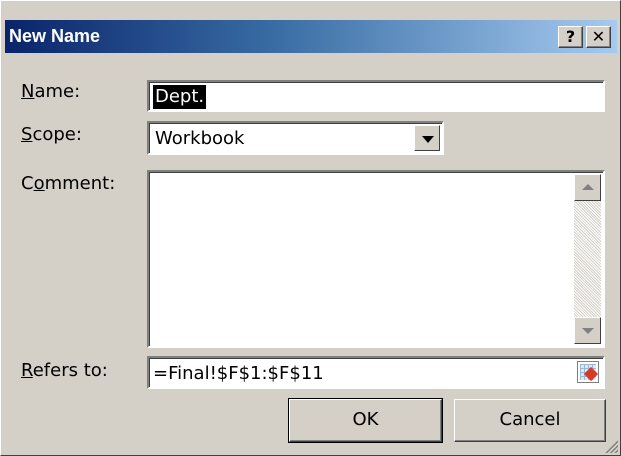  I want to click on cancel-button: Cancel, so click(530, 420).